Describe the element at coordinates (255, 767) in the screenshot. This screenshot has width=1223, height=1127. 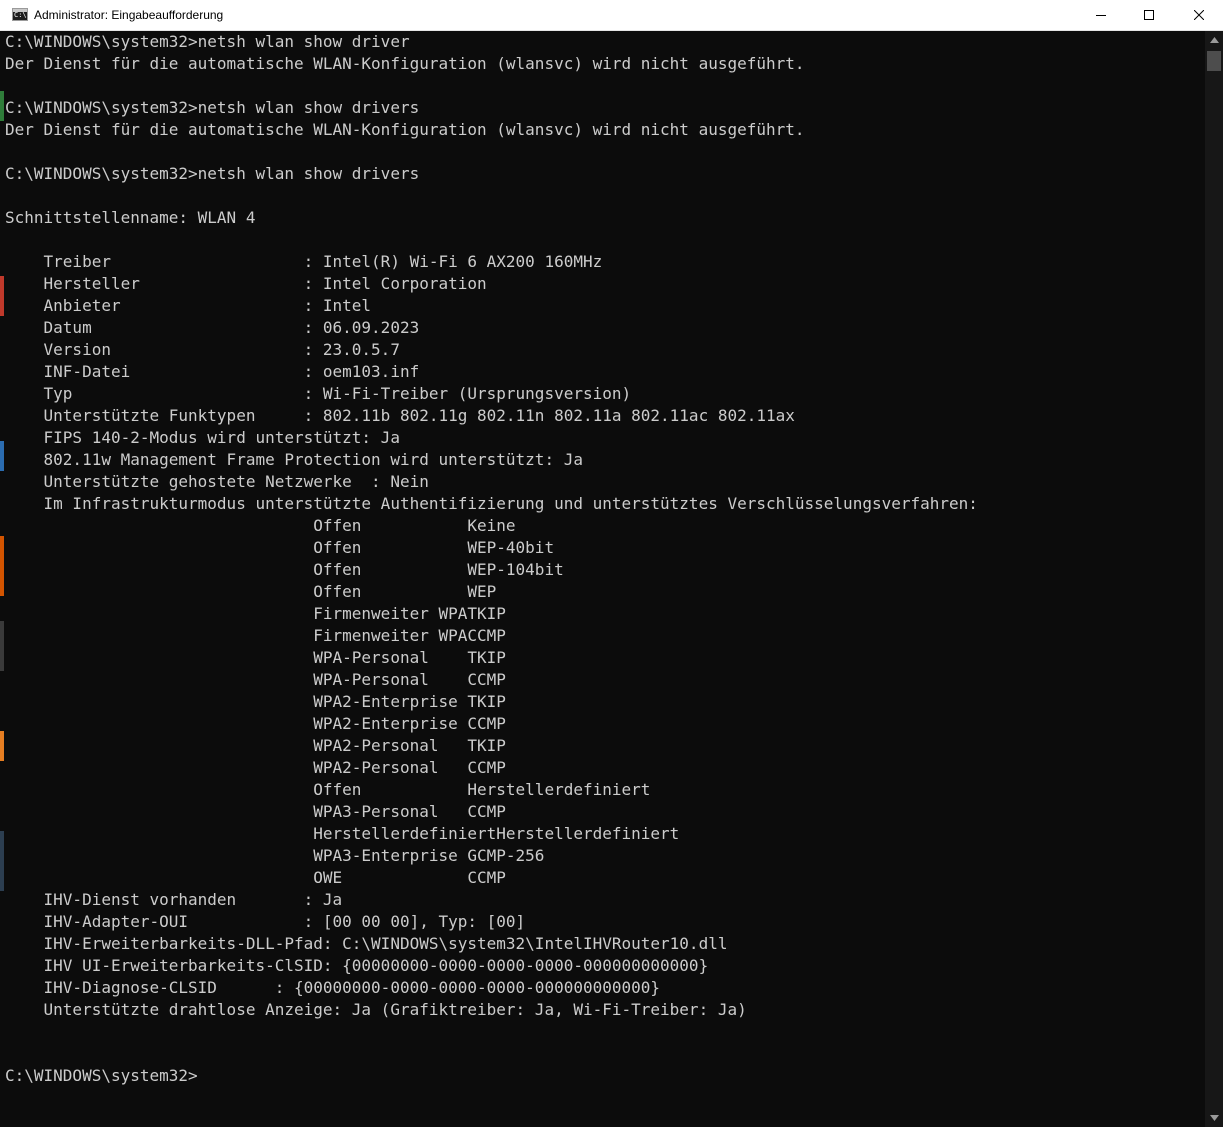
I see `console-line: WPA2-Personal CCMP` at that location.